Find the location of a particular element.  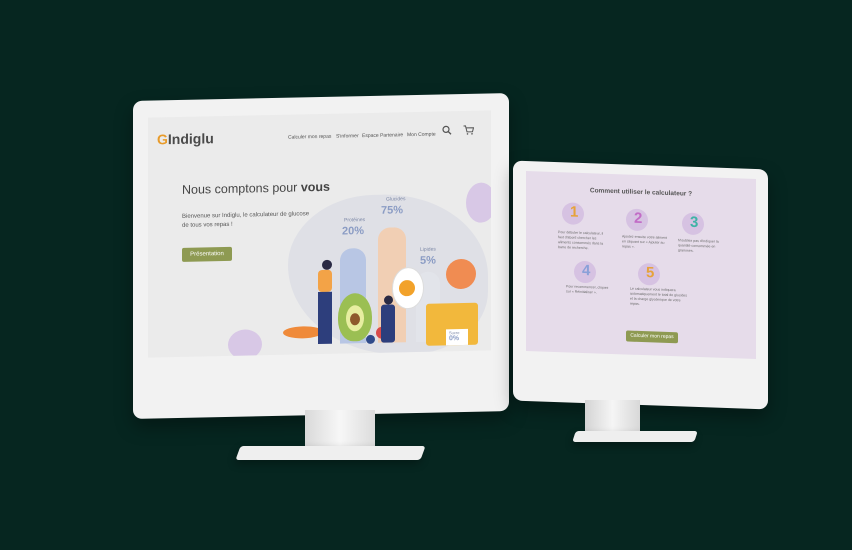

sucre-card: Sucre 0% is located at coordinates (457, 337).